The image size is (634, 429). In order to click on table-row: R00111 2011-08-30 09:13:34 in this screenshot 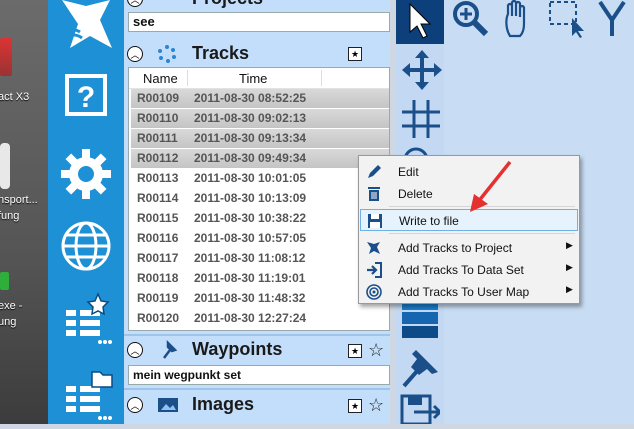, I will do `click(260, 138)`.